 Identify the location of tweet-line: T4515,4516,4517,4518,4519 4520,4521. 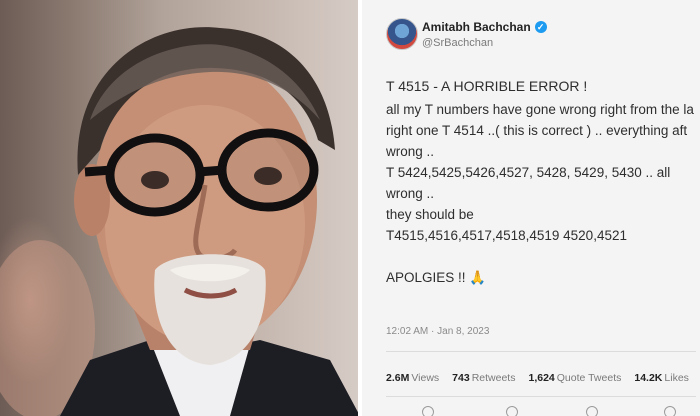
(506, 235).